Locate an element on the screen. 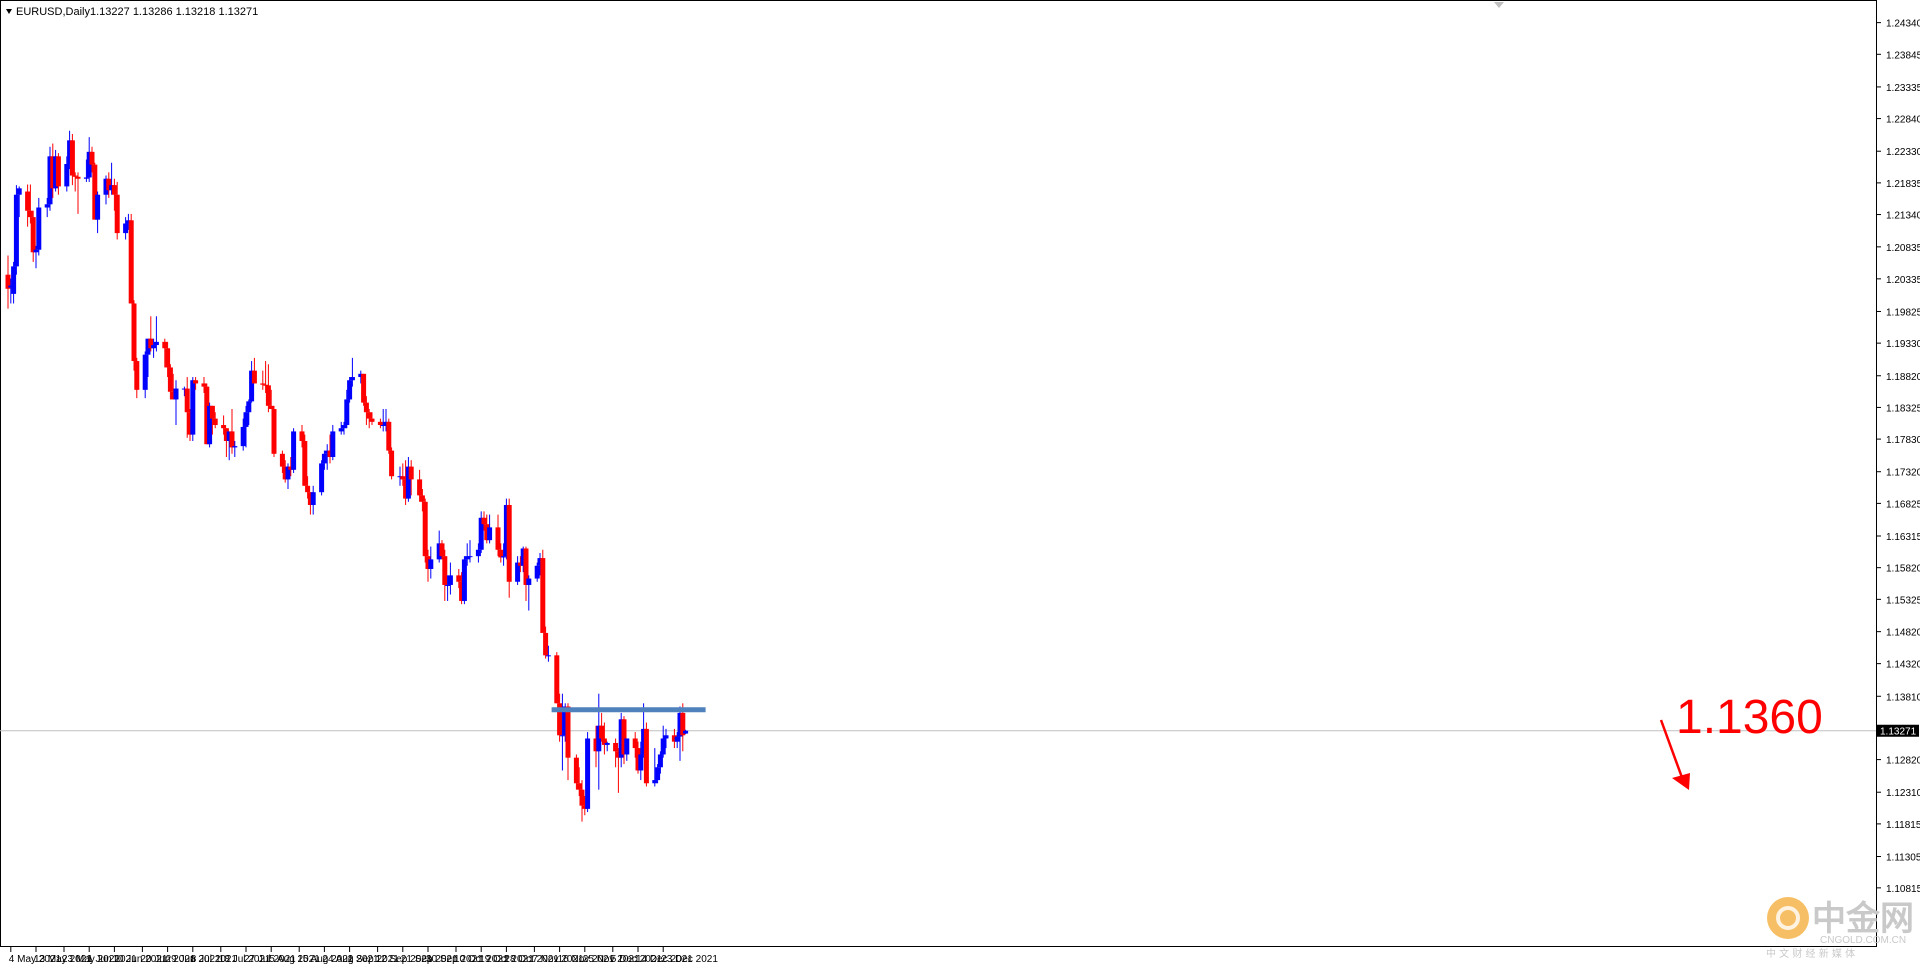 Image resolution: width=1920 pixels, height=968 pixels. y-tick-label: 1.19825 is located at coordinates (1903, 312).